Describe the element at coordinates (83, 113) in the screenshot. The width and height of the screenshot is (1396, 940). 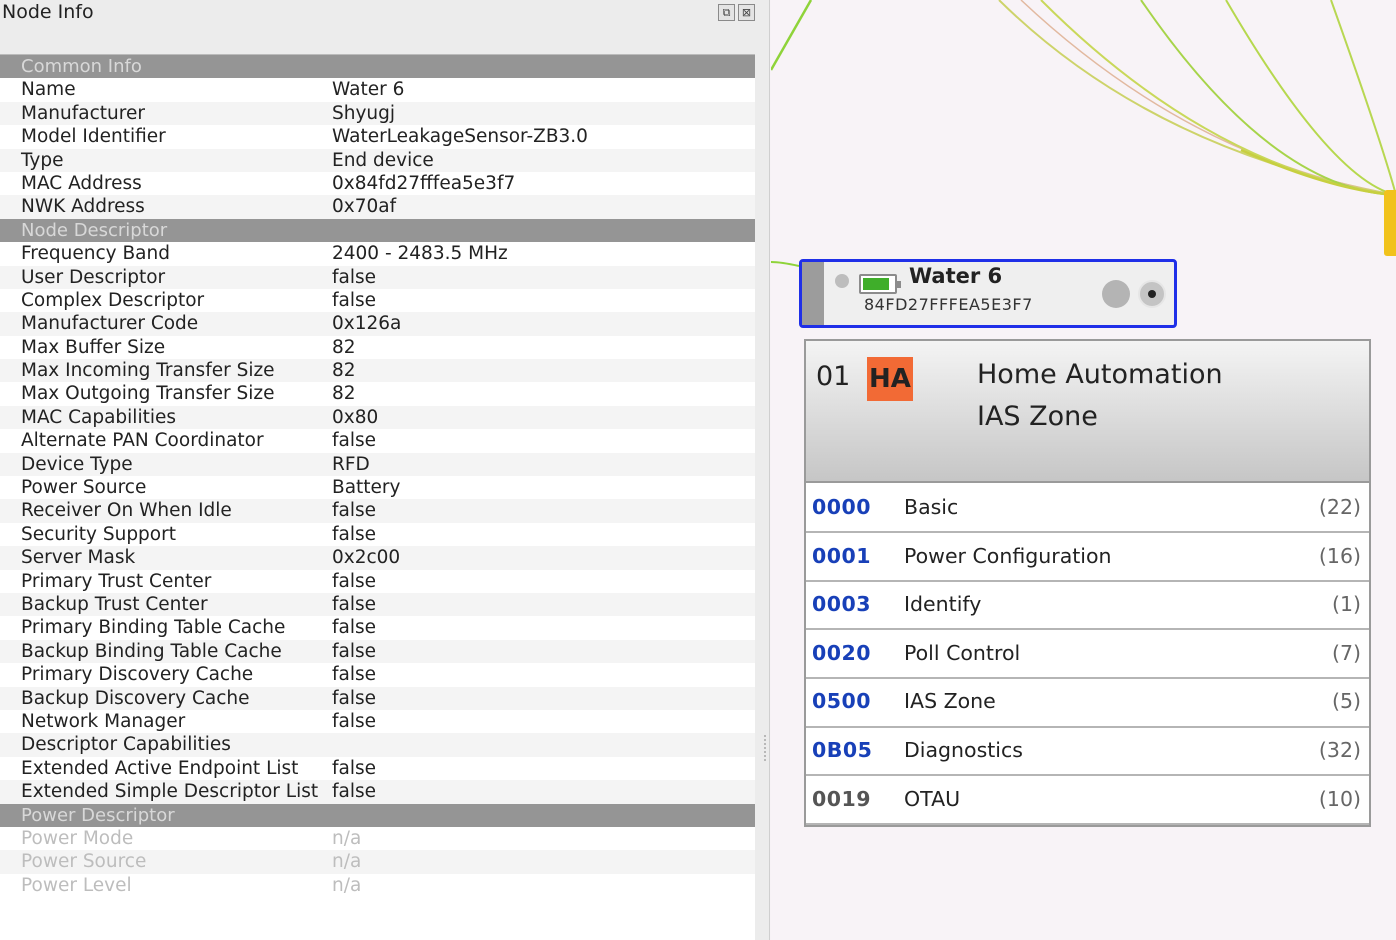
I see `info-key: Manufacturer` at that location.